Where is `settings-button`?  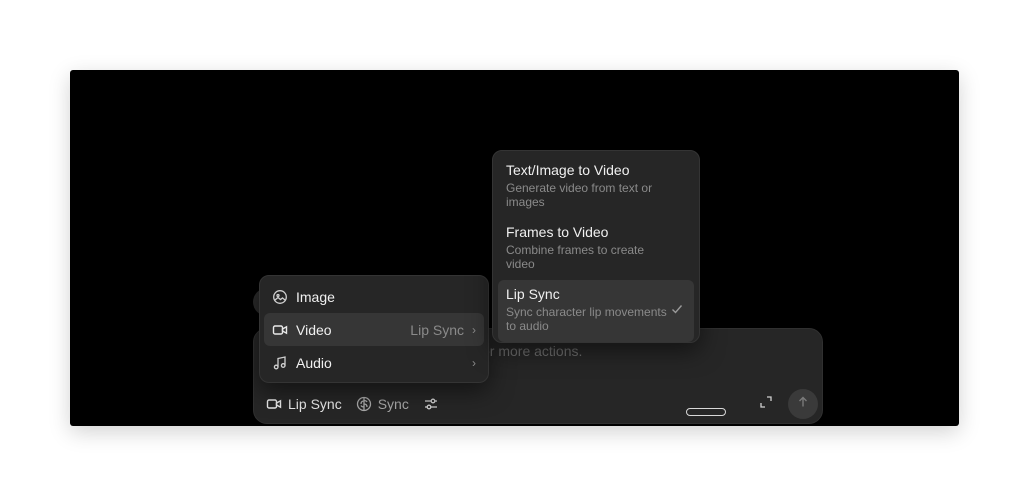 settings-button is located at coordinates (431, 404).